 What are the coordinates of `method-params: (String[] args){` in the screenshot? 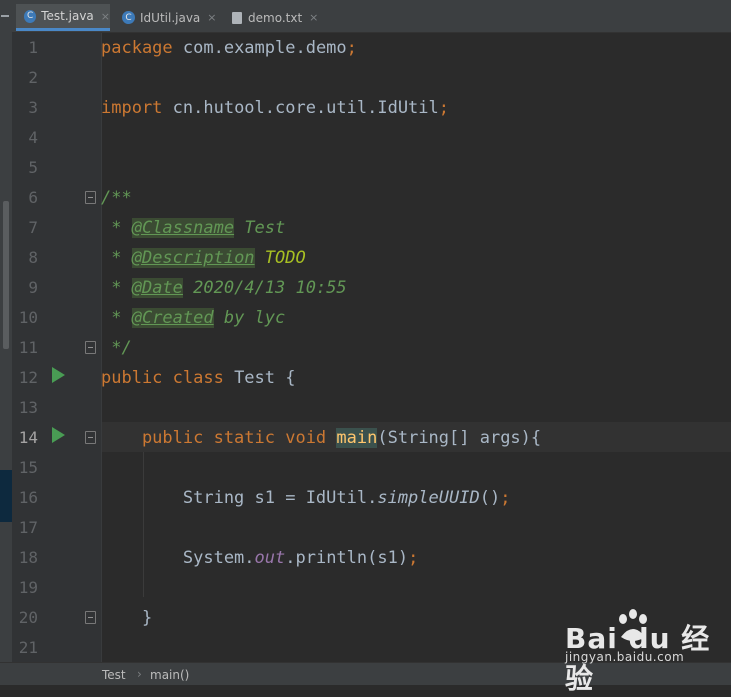 It's located at (459, 438).